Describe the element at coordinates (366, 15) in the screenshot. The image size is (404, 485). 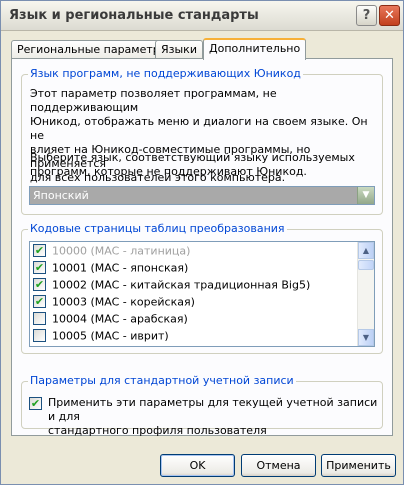
I see `help-button: ?` at that location.